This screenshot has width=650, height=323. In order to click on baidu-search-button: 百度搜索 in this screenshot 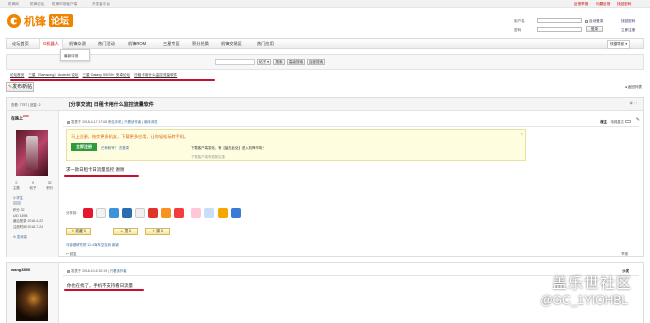, I will do `click(316, 62)`.